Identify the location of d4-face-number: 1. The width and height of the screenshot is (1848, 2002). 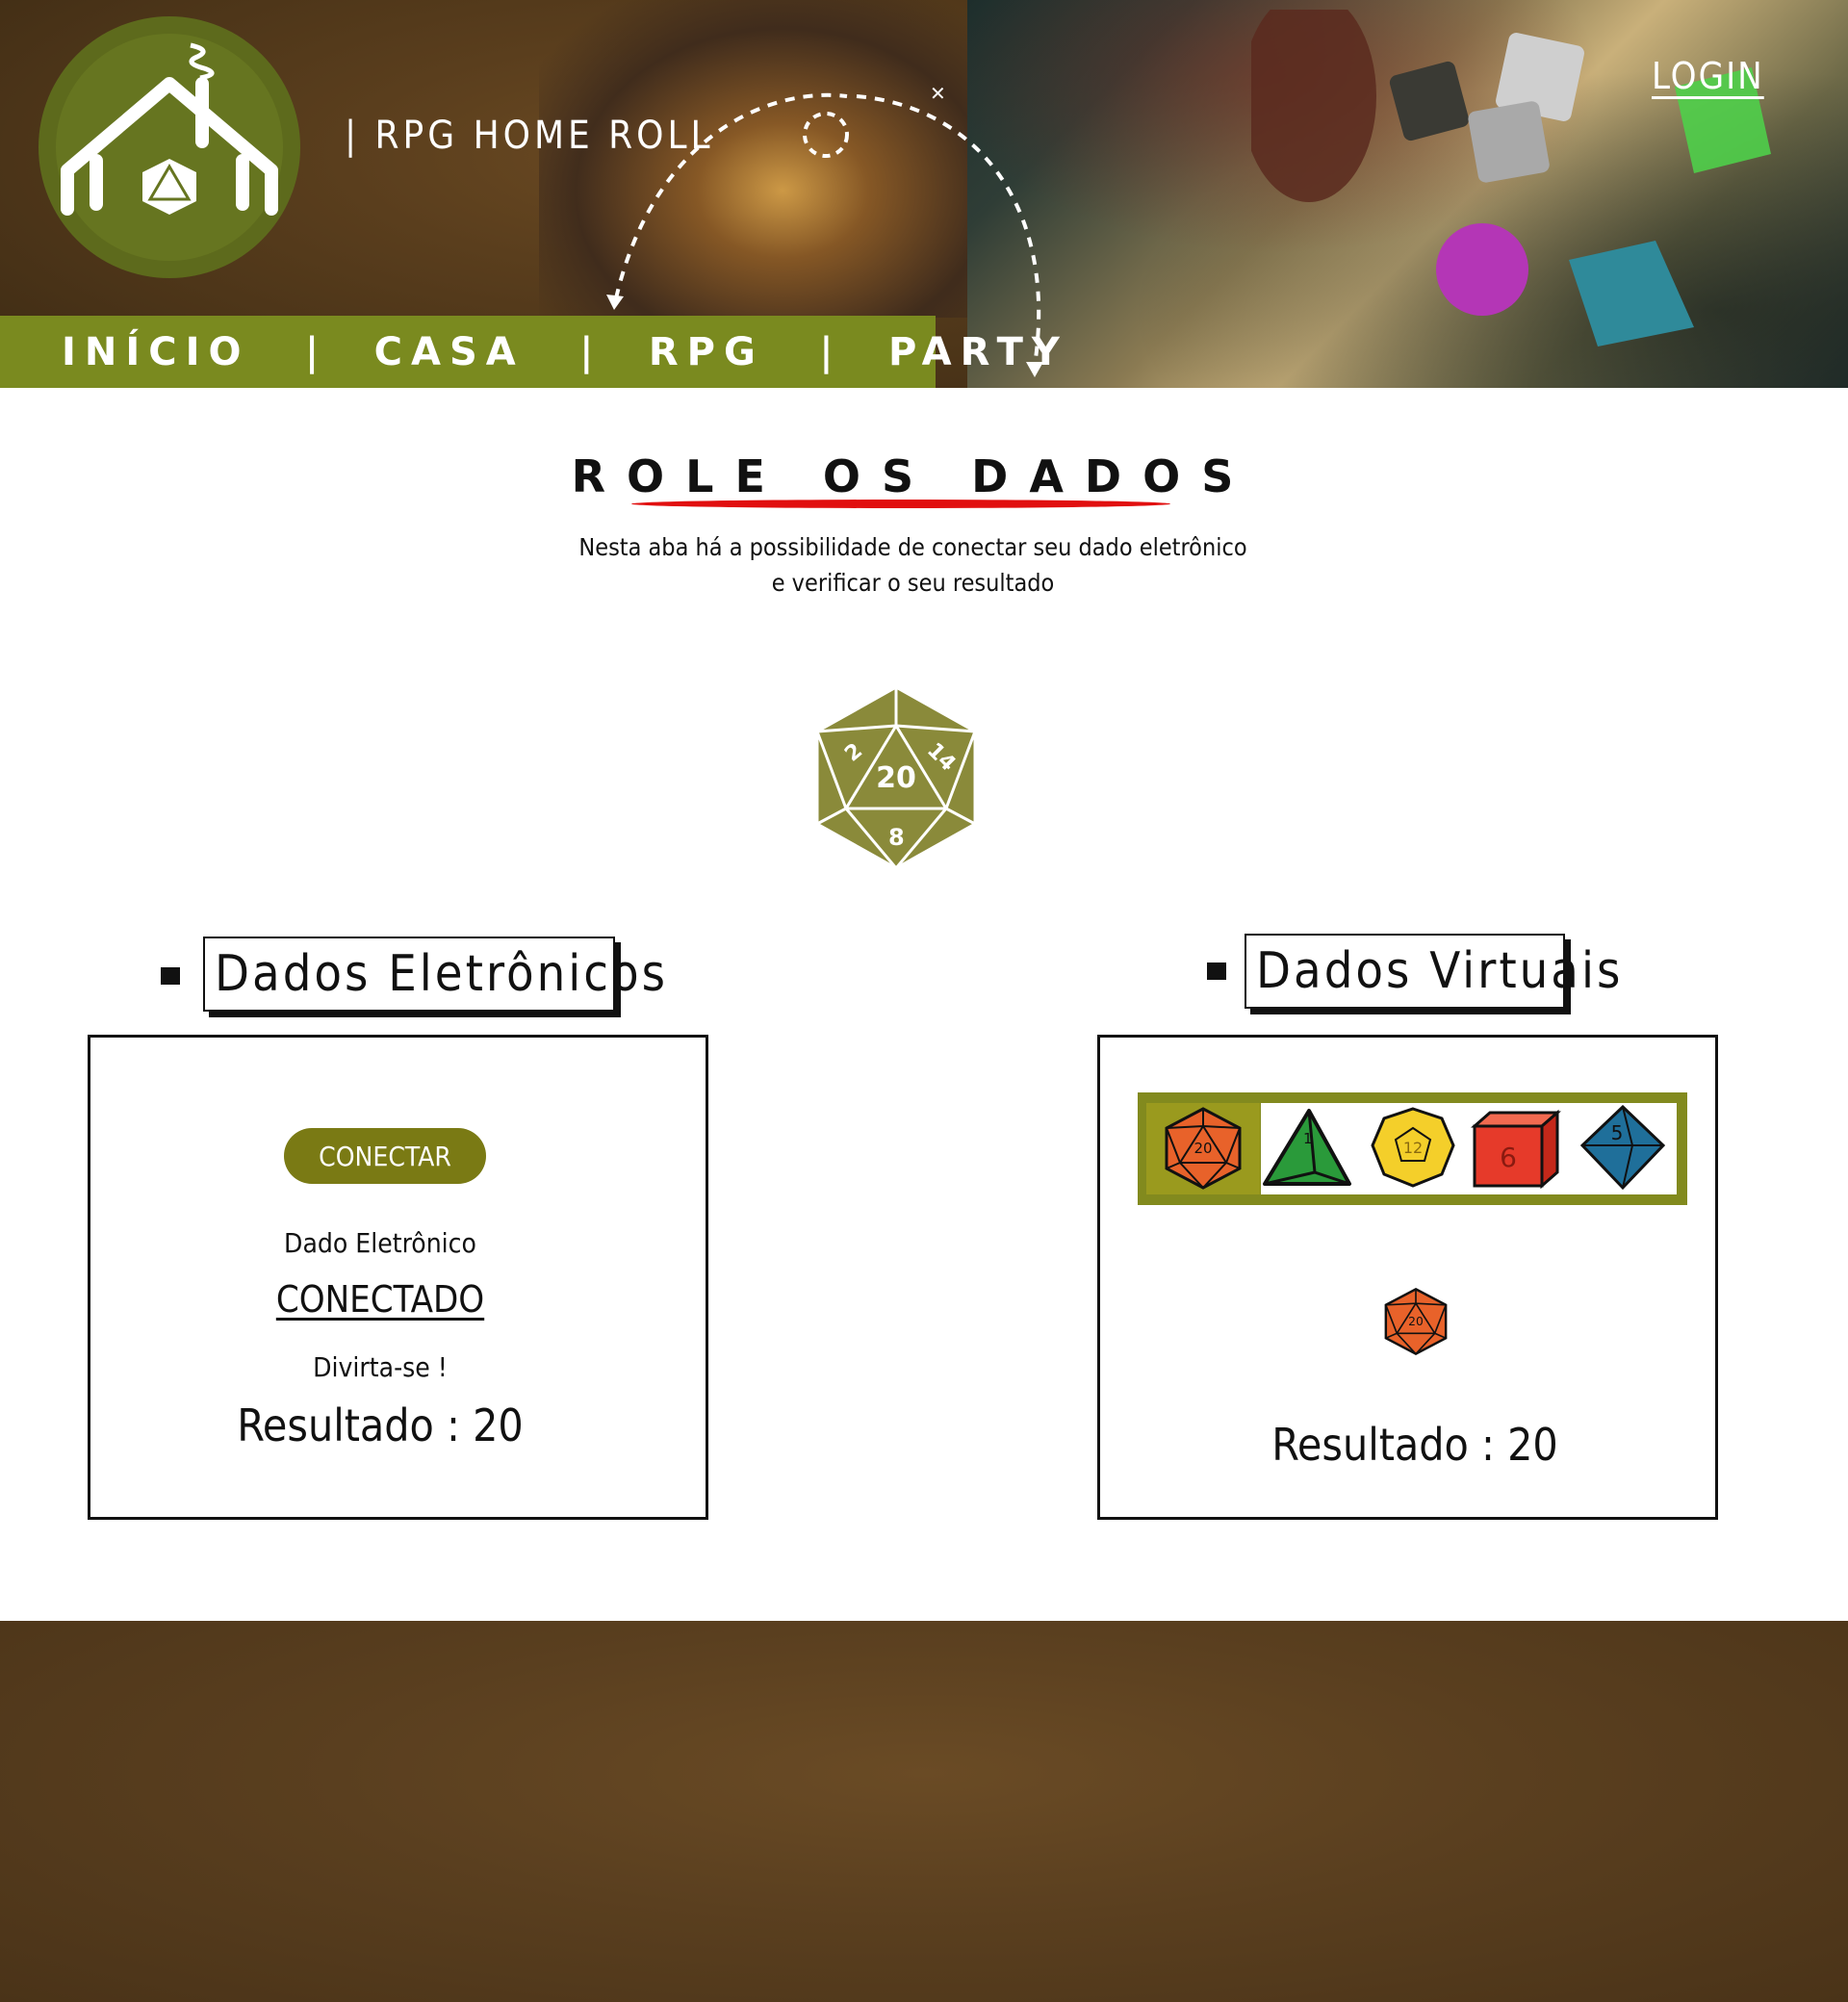
(1308, 1138).